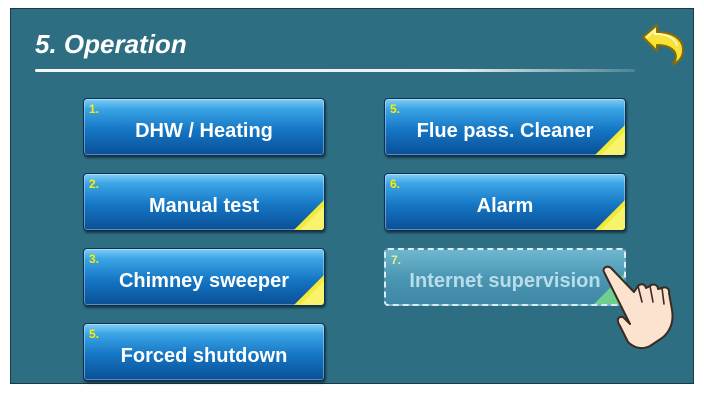  I want to click on menu-button-alarm: 6. Alarm, so click(505, 202).